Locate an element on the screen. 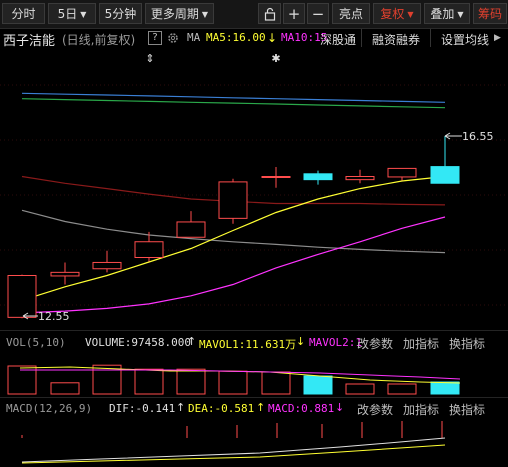  chips-button: 筹码 is located at coordinates (490, 13).